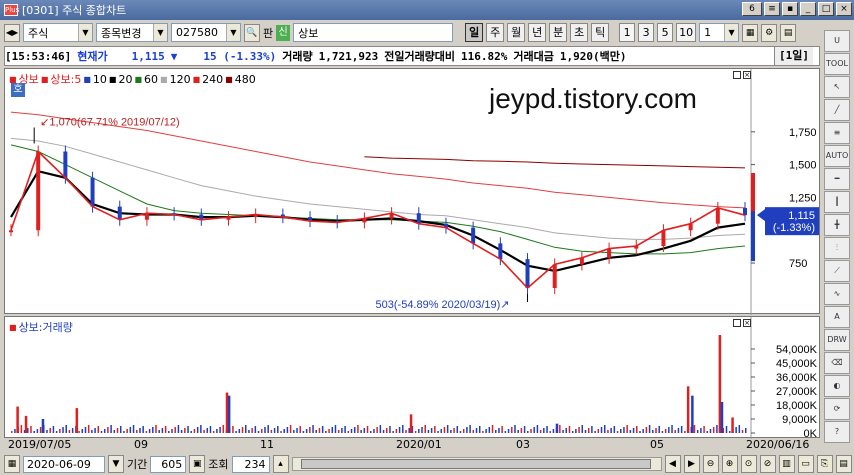  Describe the element at coordinates (837, 409) in the screenshot. I see `refresh-icon: ⟳` at that location.